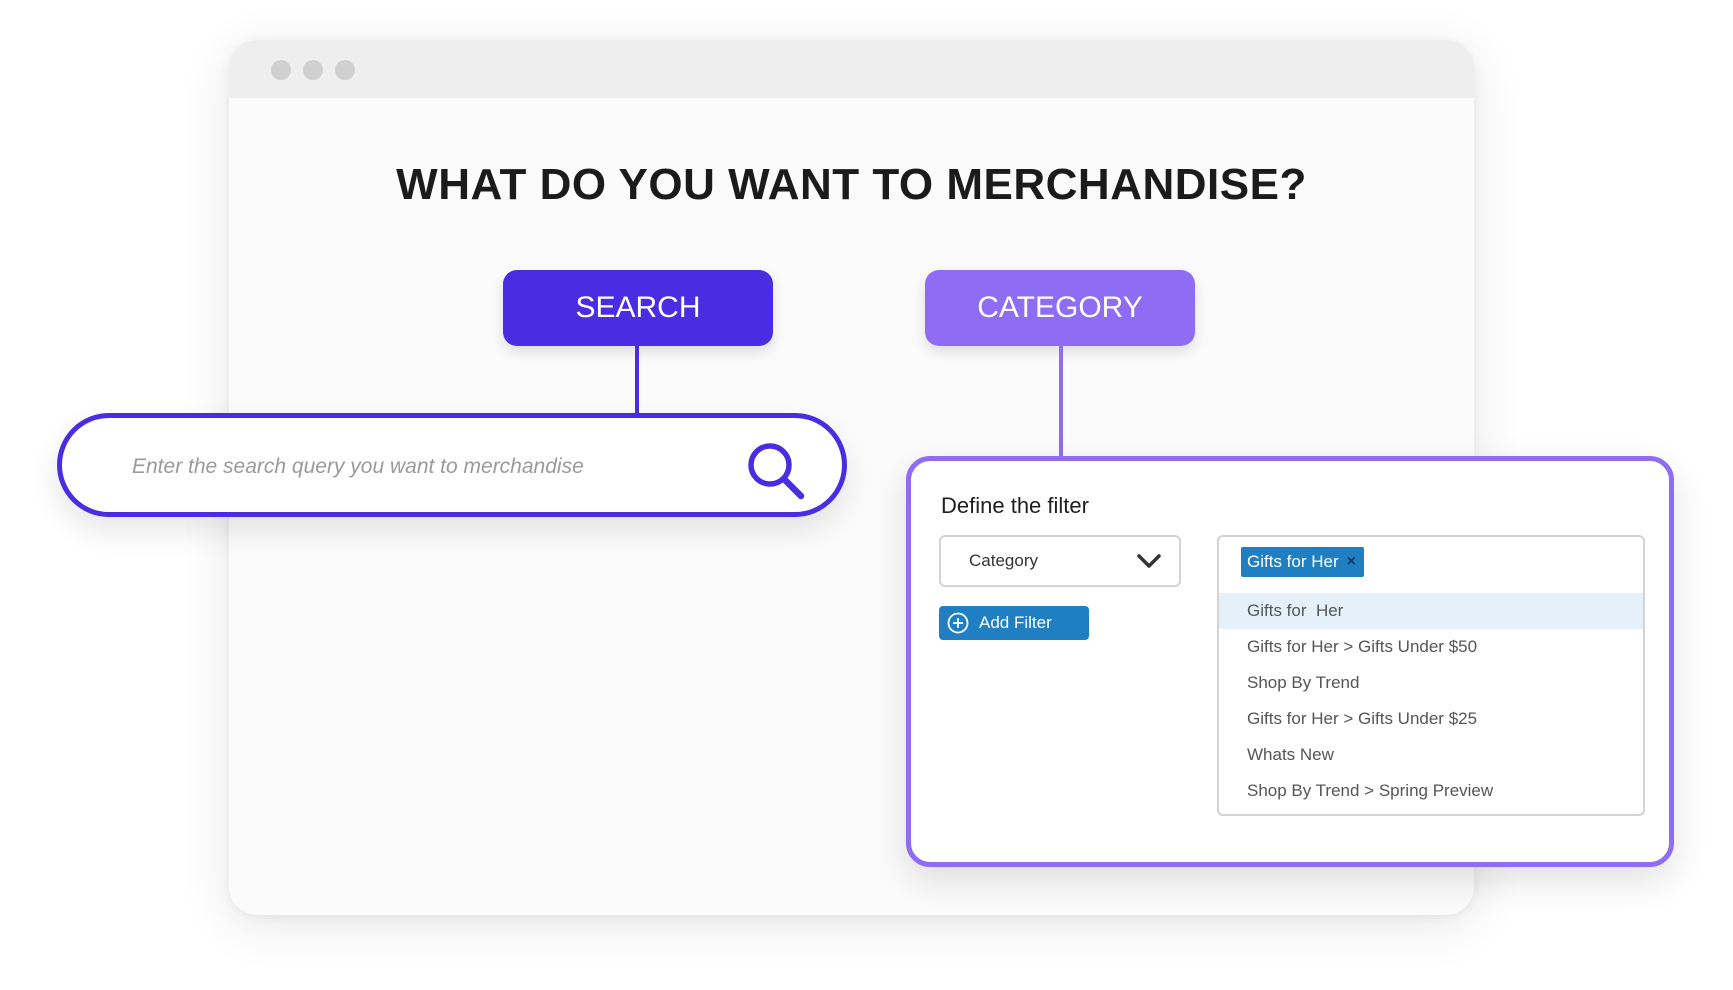  Describe the element at coordinates (1060, 561) in the screenshot. I see `filter-type-select: Category` at that location.